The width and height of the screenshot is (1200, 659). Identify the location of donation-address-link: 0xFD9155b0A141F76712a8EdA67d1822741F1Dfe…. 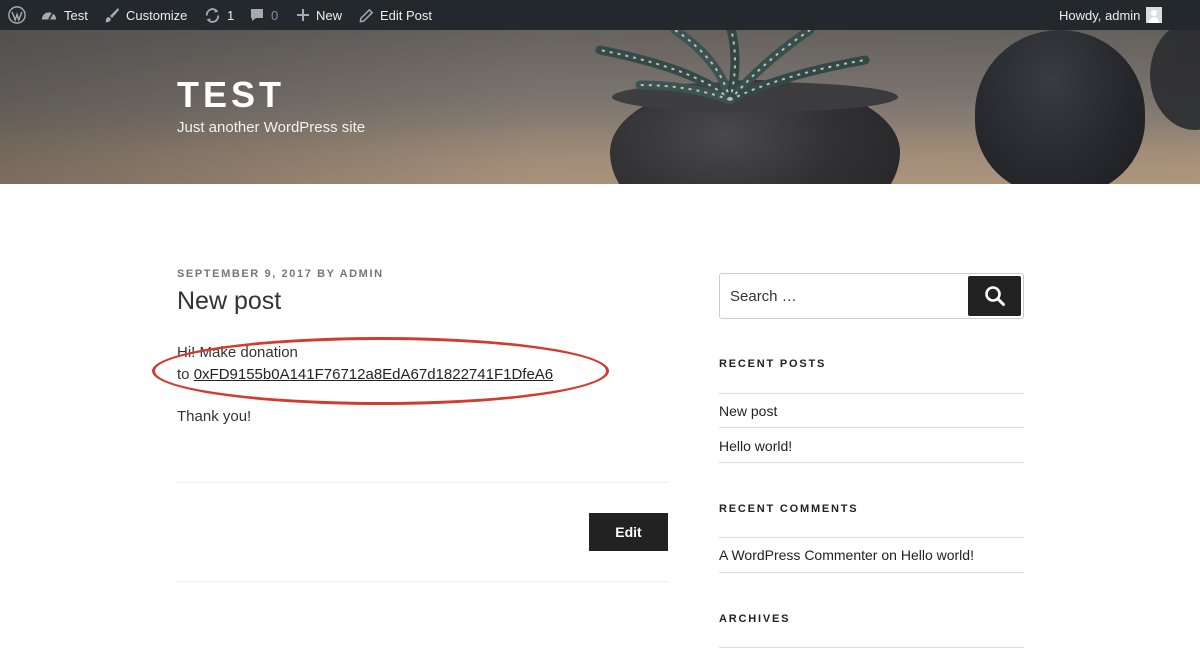
(373, 374).